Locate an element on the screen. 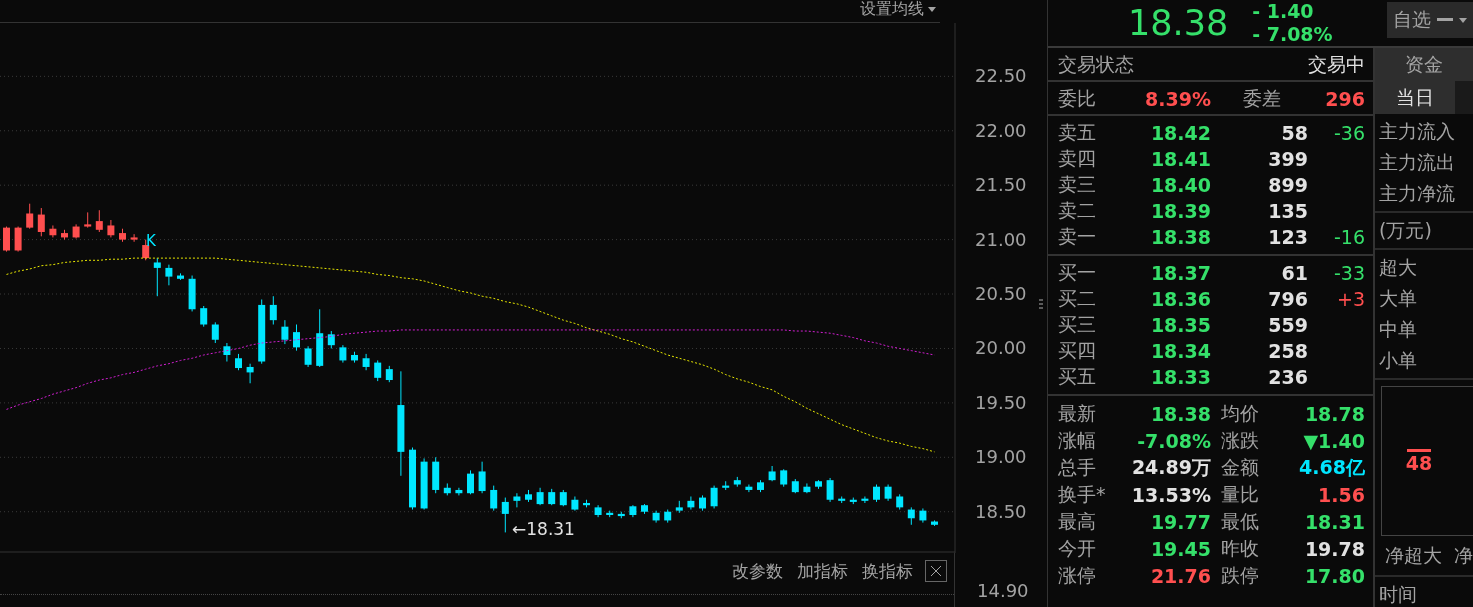 The image size is (1473, 607). close-button is located at coordinates (936, 571).